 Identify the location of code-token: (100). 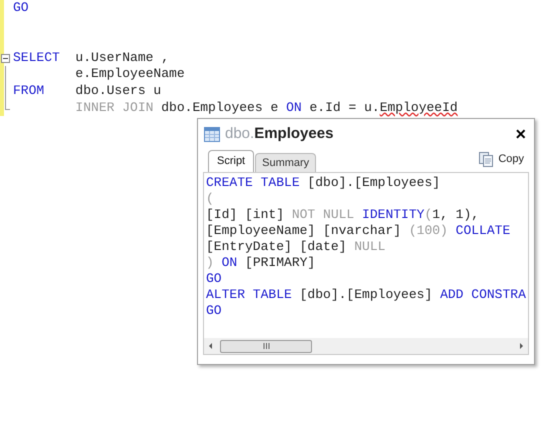
(428, 230).